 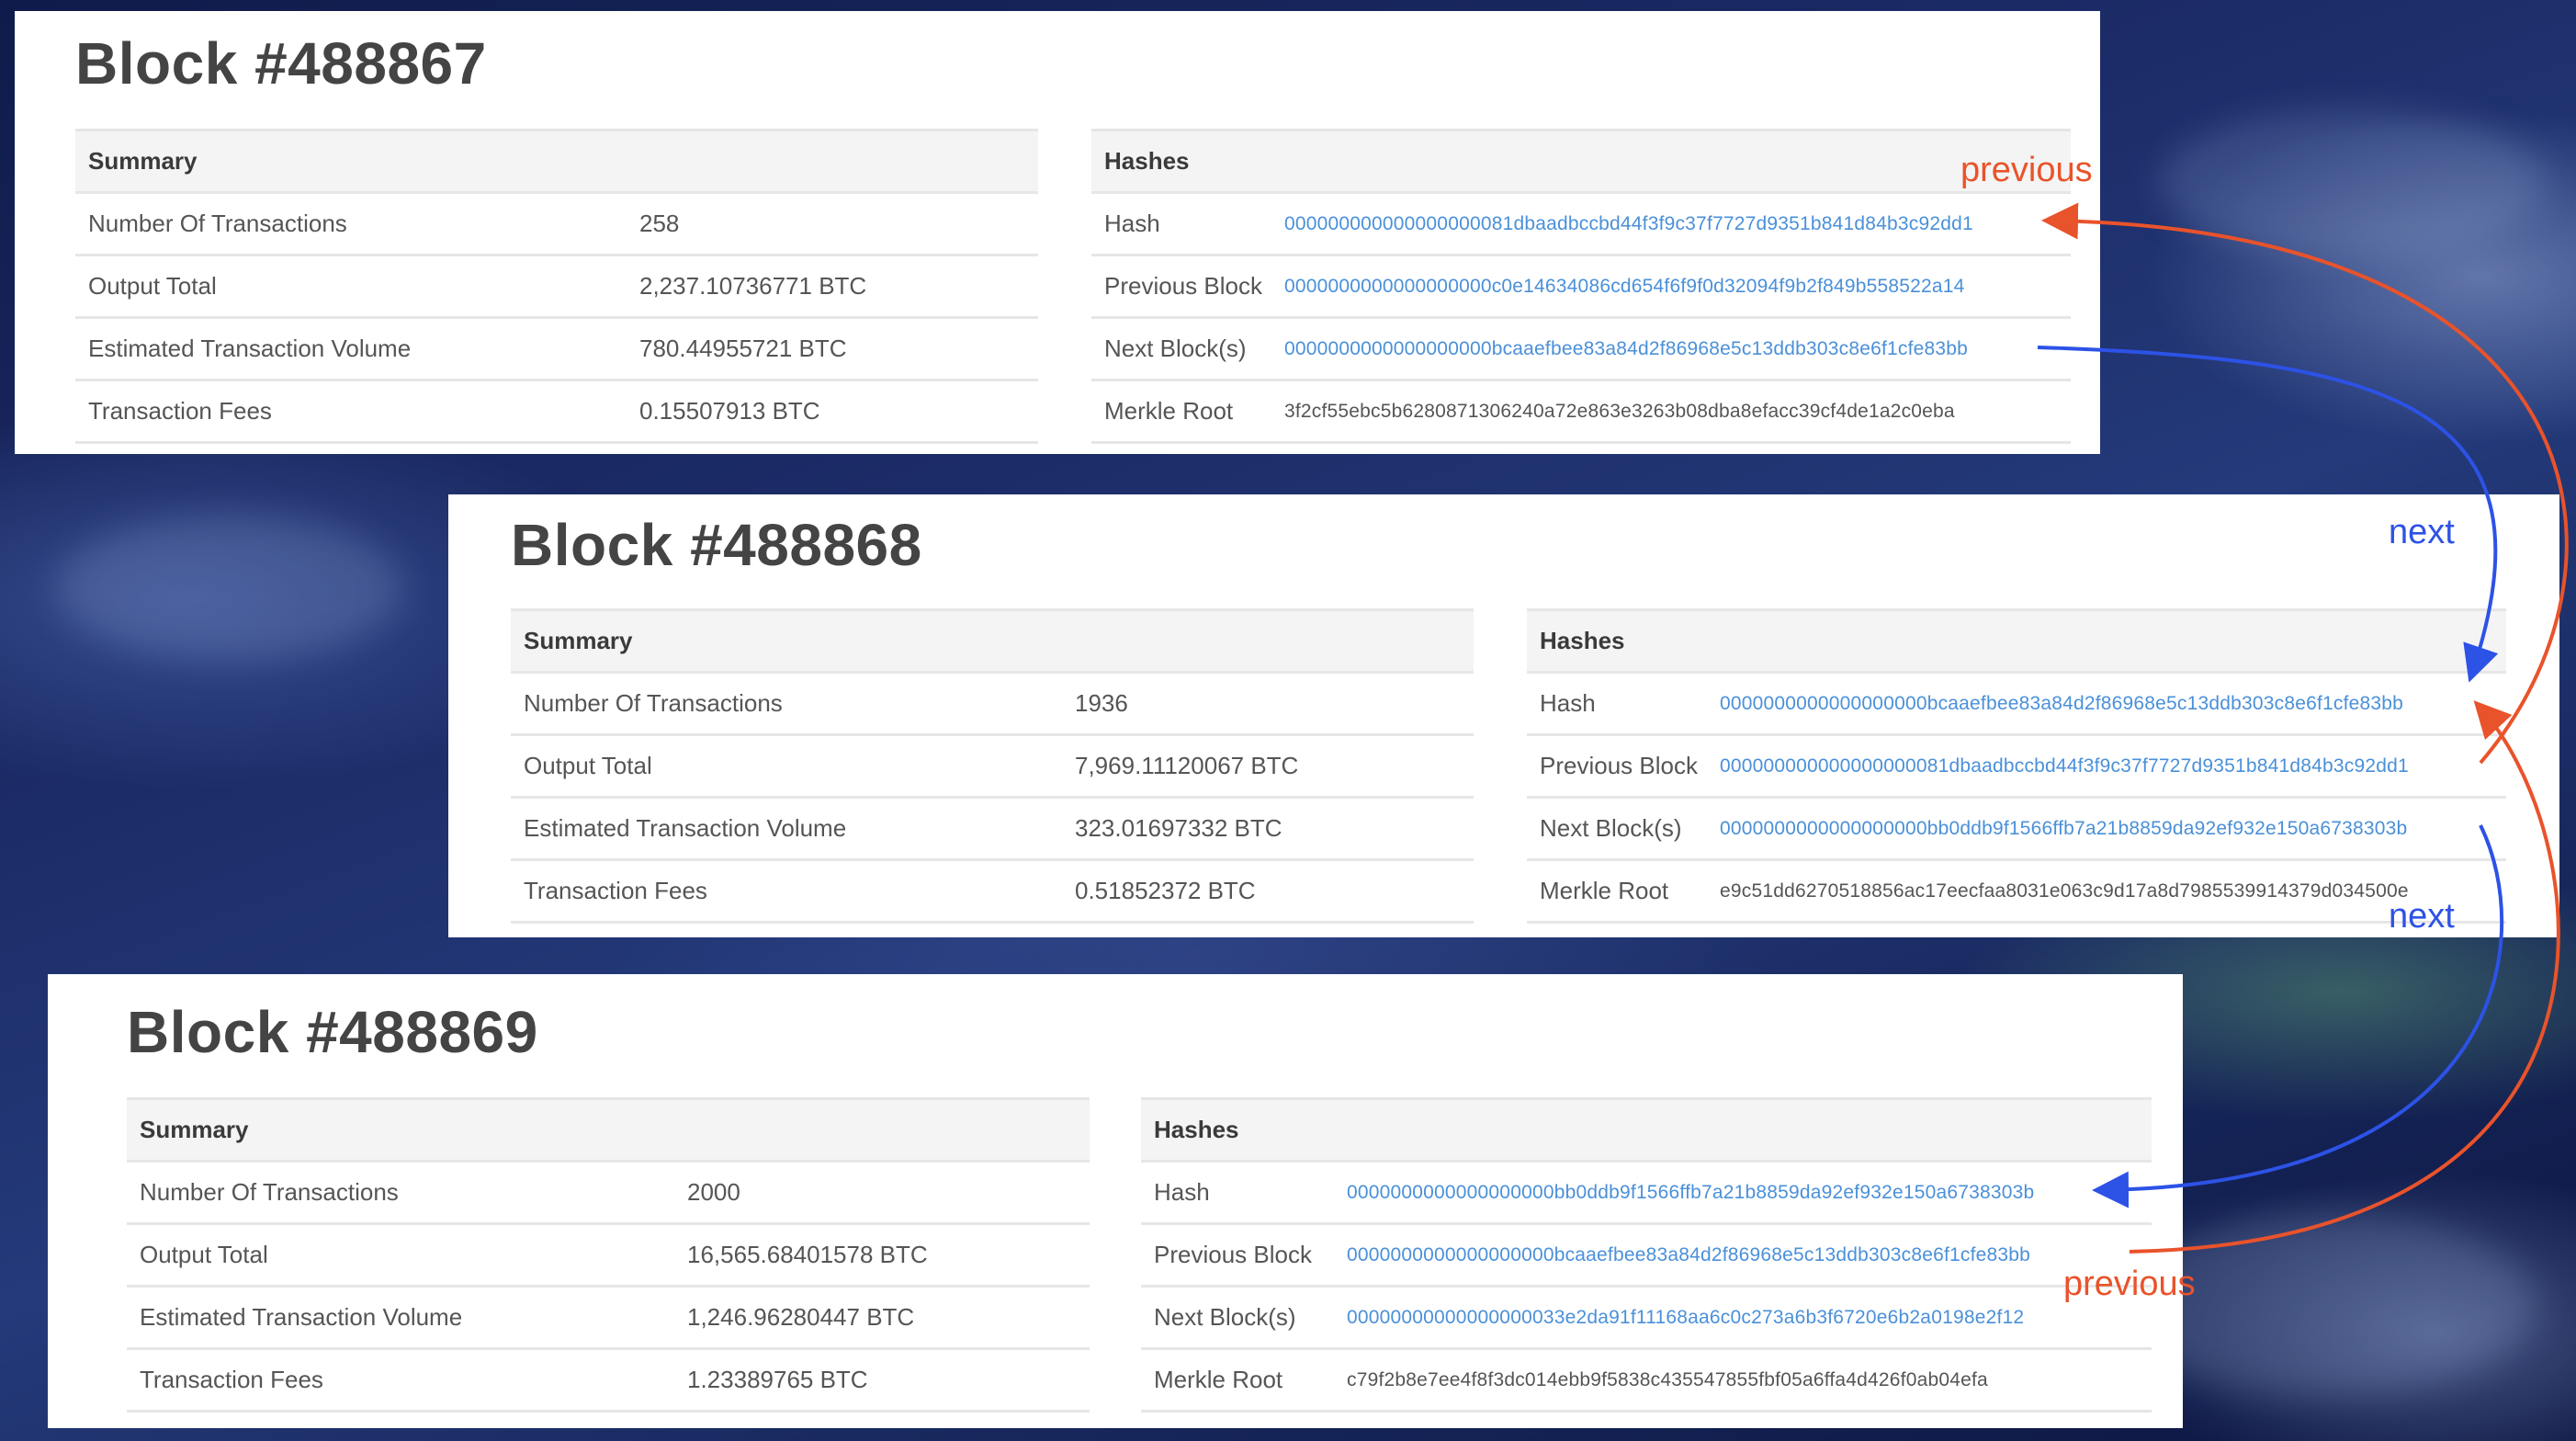 I want to click on previous-arrow-top, so click(x=2305, y=484).